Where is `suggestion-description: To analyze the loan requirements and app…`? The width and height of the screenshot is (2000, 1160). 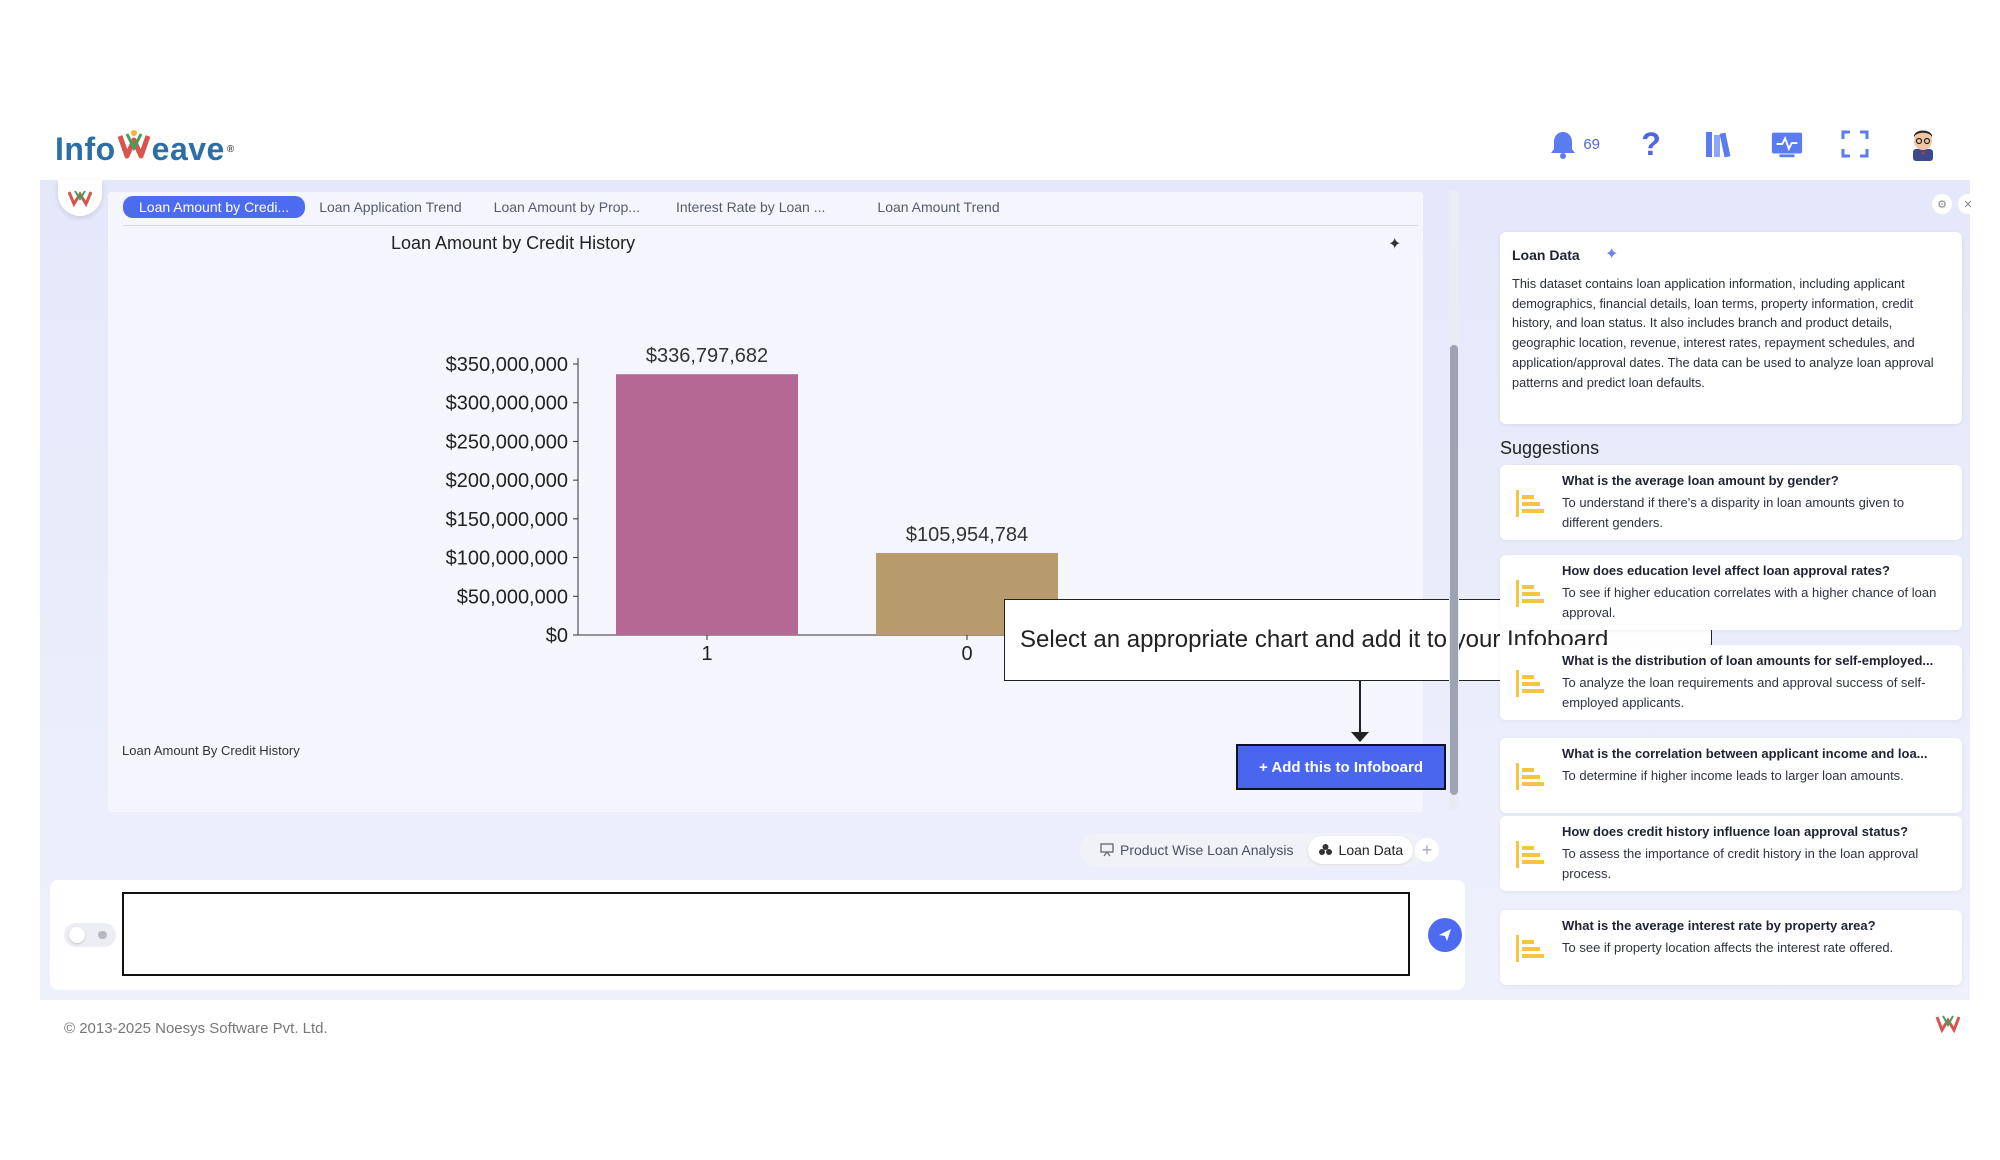 suggestion-description: To analyze the loan requirements and app… is located at coordinates (1744, 692).